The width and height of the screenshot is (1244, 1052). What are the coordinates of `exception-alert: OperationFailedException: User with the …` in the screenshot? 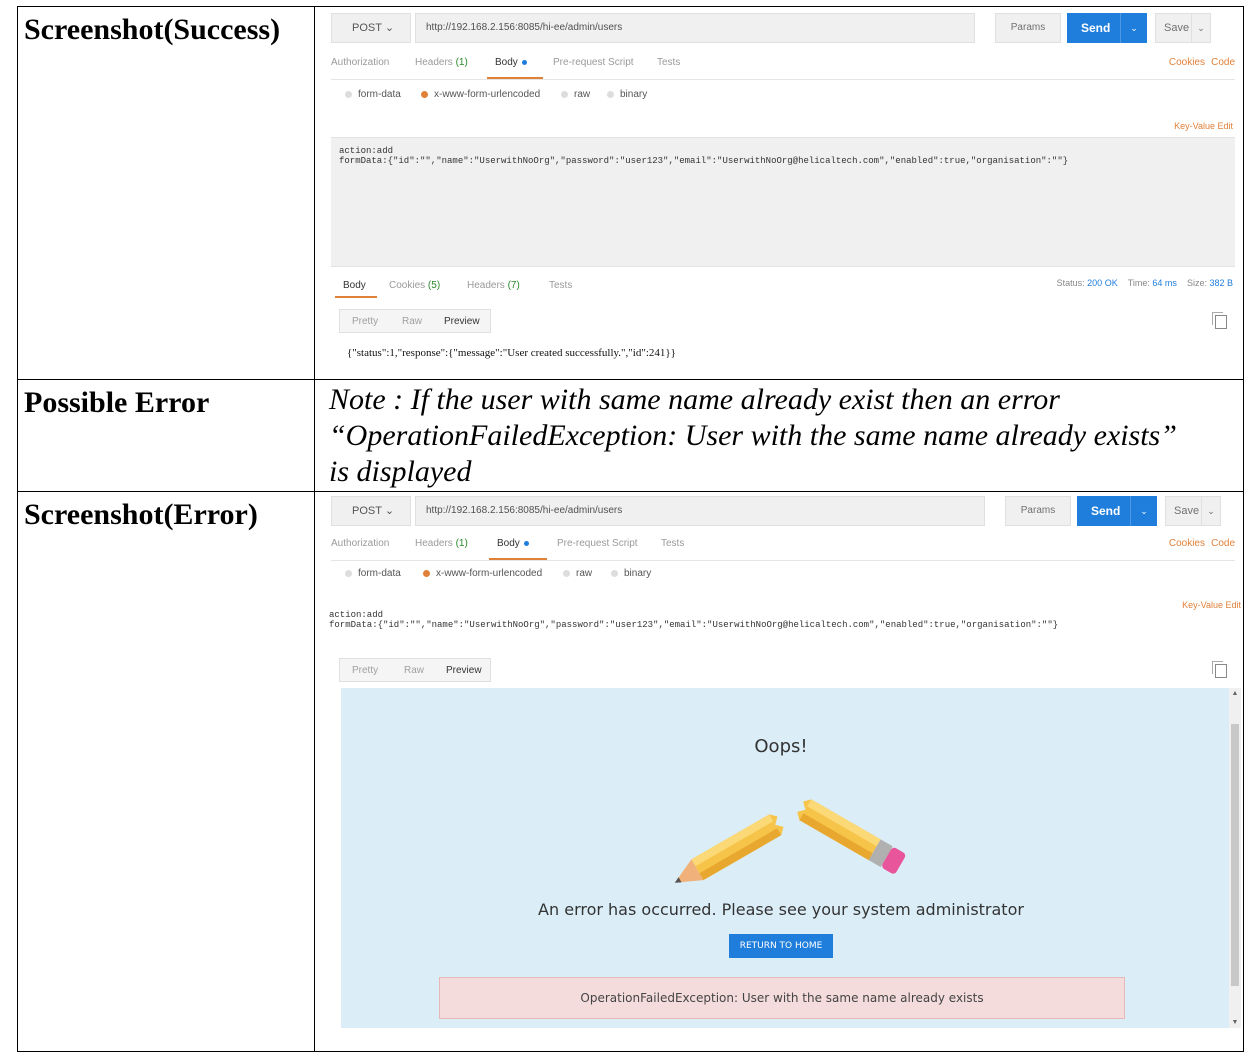 It's located at (782, 998).